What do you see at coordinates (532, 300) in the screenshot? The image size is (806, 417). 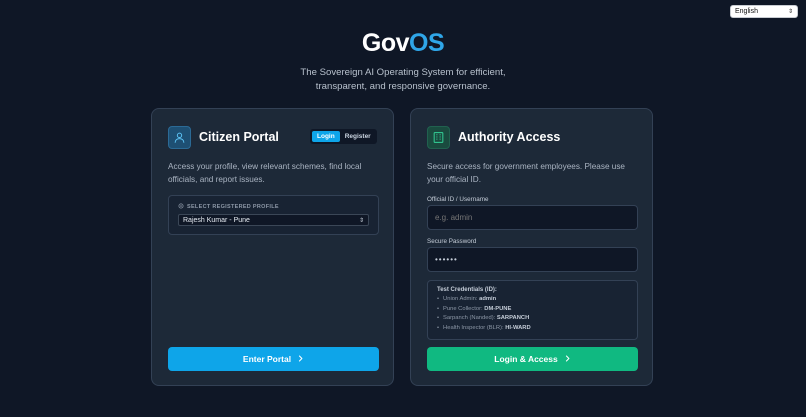 I see `list-item: Union Admin: admin` at bounding box center [532, 300].